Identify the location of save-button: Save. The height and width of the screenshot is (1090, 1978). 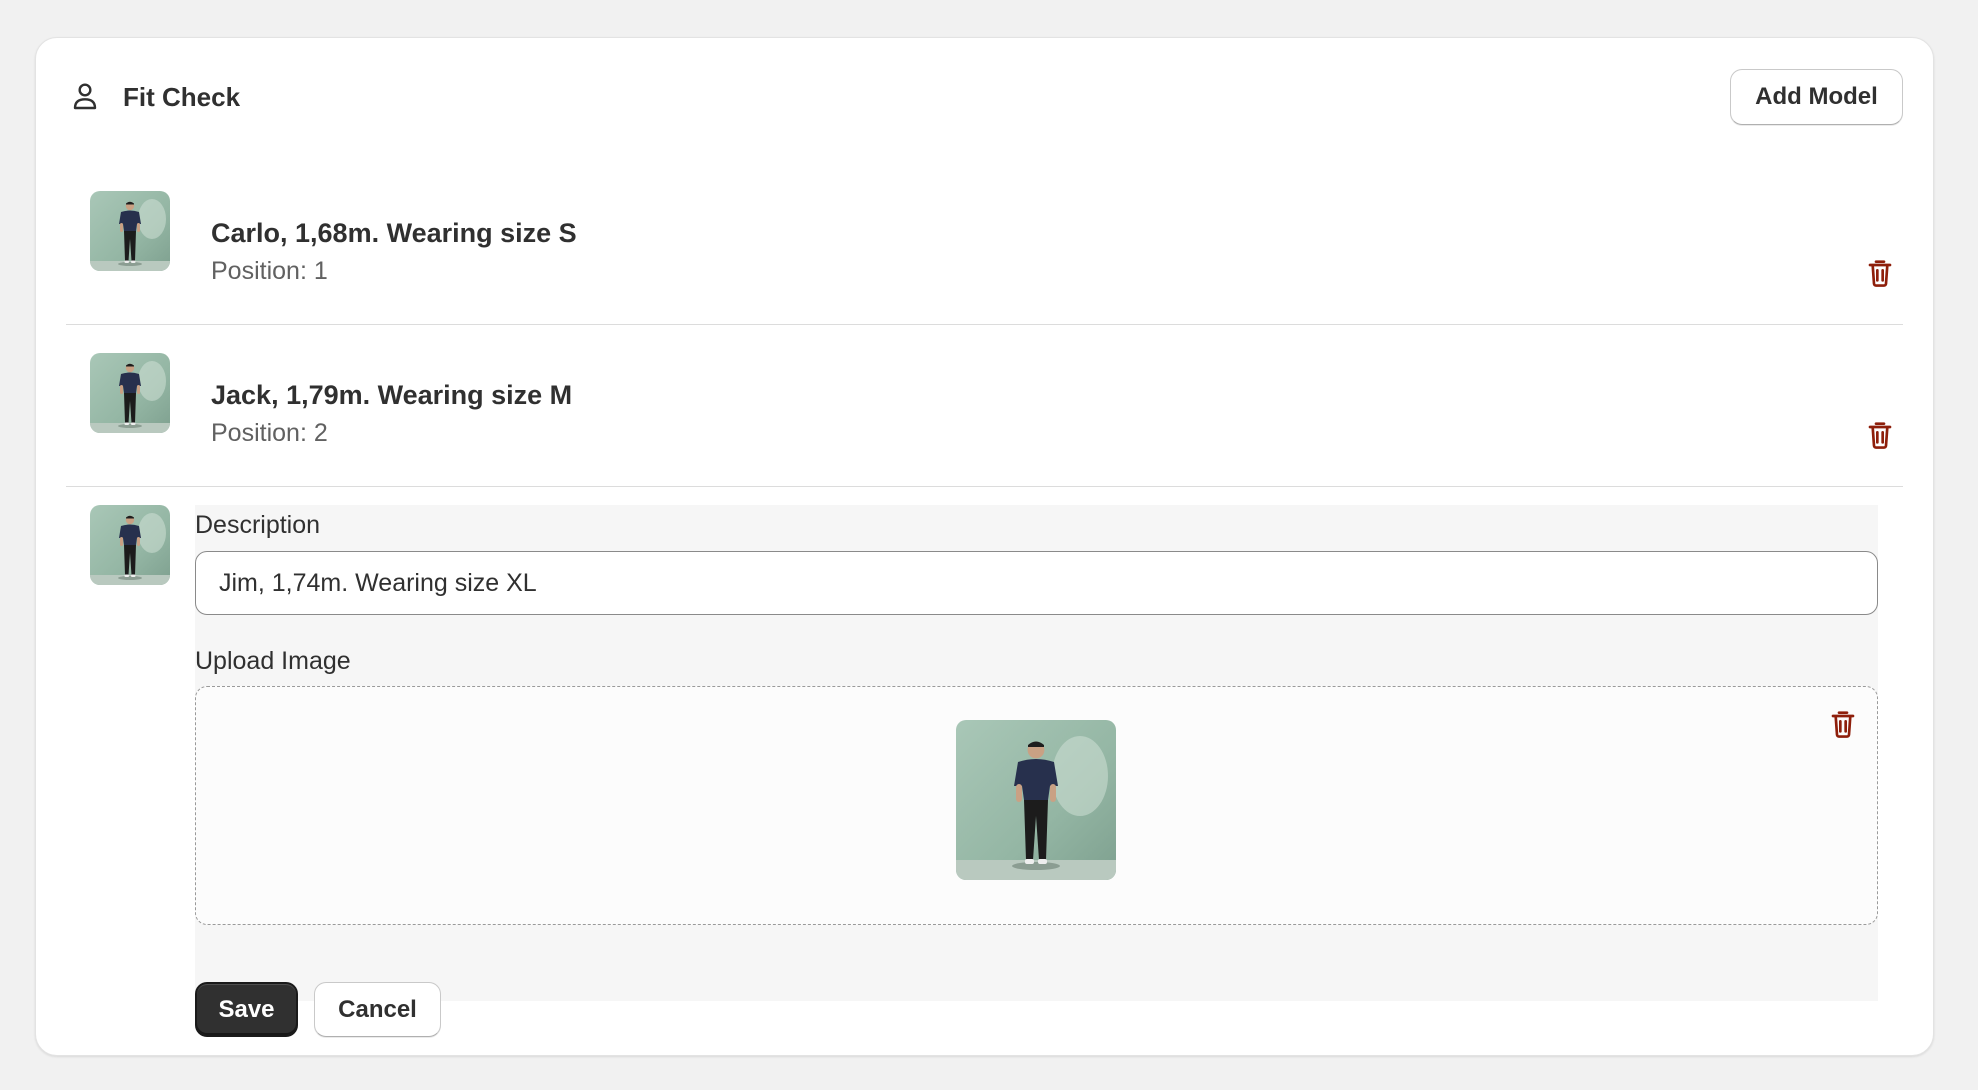
(246, 1009).